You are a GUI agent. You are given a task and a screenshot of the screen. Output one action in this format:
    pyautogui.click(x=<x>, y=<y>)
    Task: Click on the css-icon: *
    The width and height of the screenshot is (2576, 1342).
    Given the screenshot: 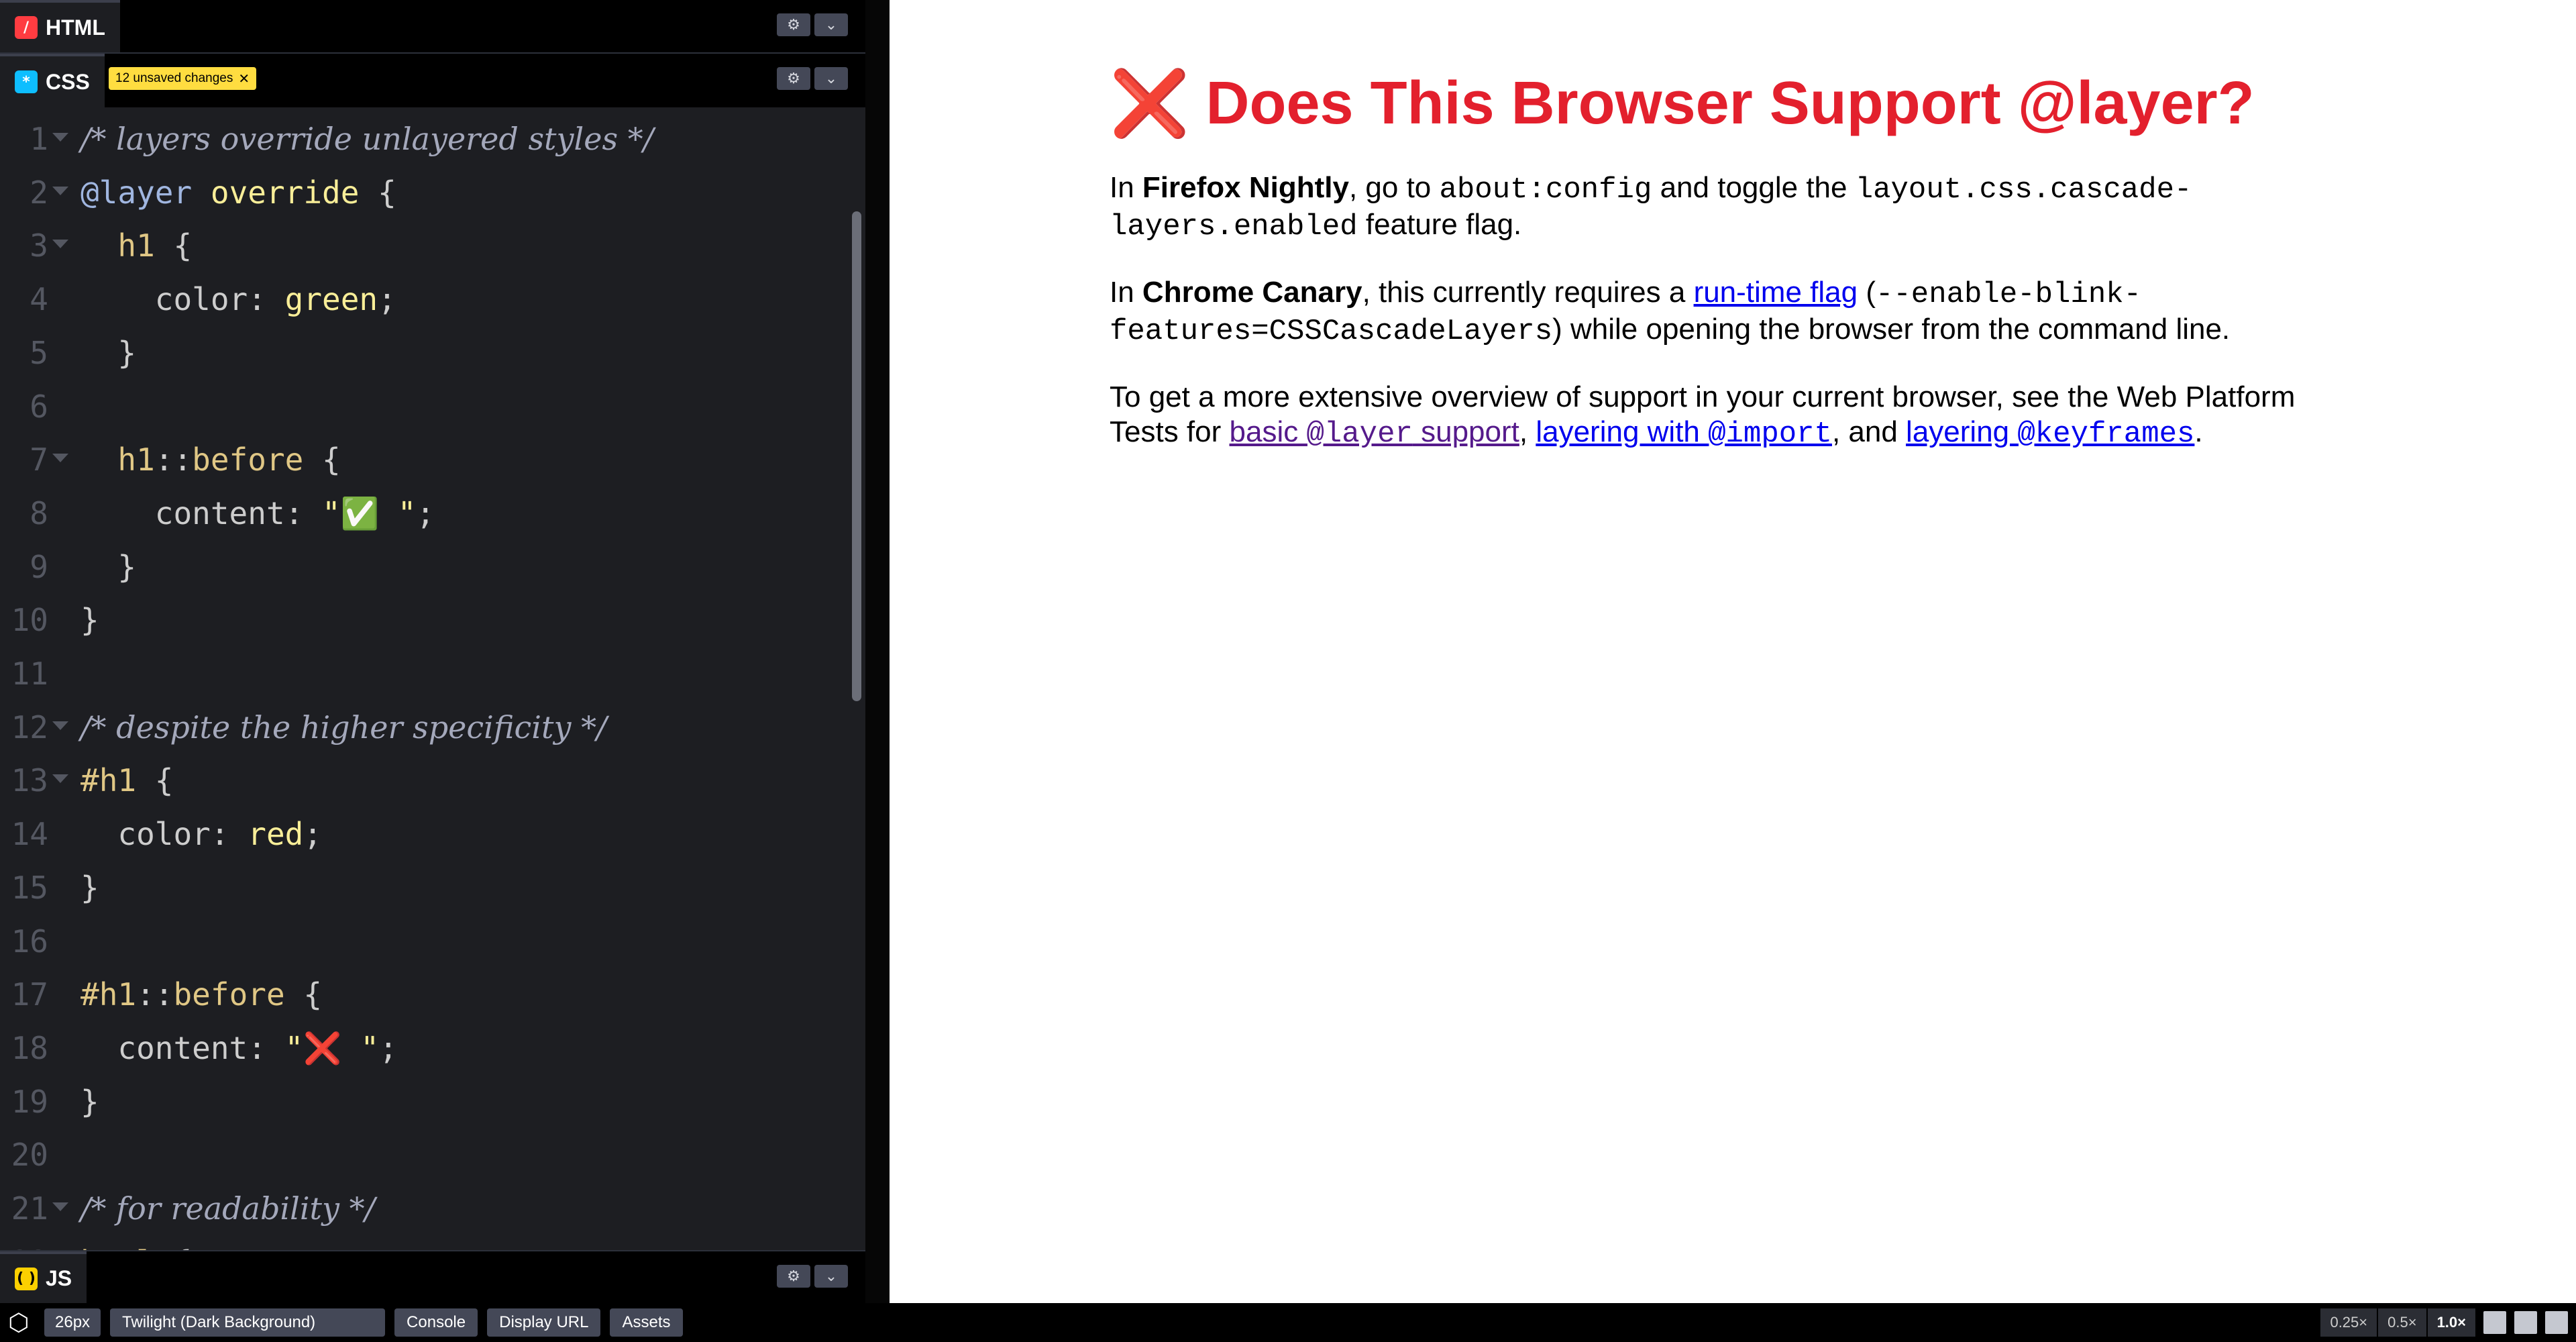 What is the action you would take?
    pyautogui.click(x=26, y=82)
    